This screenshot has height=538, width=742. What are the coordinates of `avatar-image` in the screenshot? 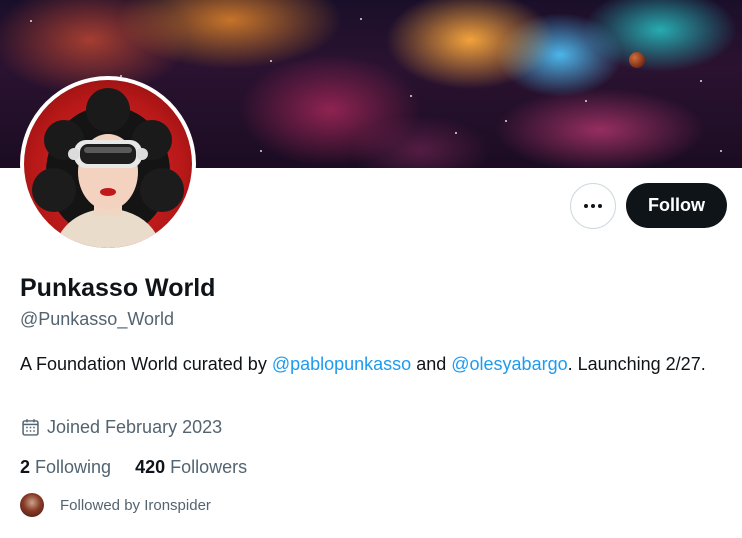 It's located at (108, 164).